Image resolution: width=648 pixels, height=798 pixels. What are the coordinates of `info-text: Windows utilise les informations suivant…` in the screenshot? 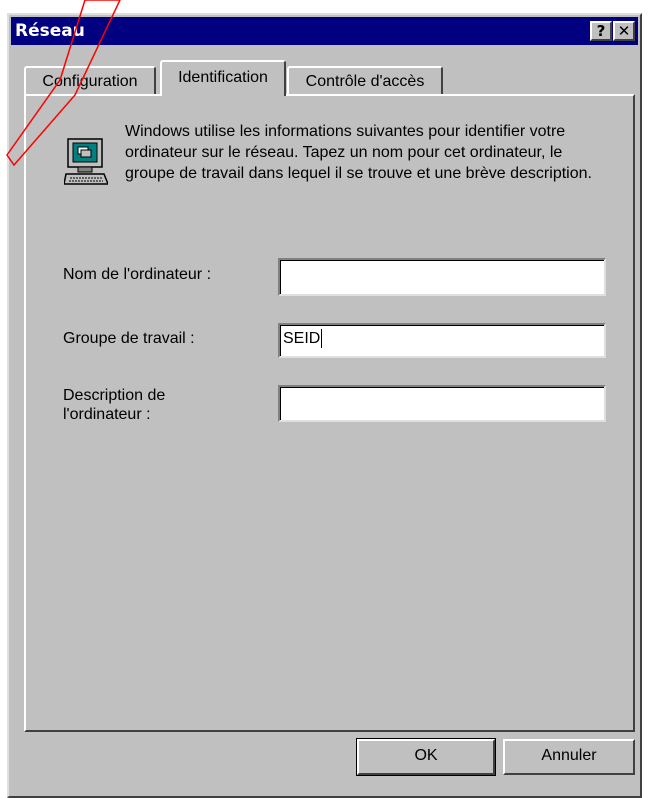 It's located at (358, 152).